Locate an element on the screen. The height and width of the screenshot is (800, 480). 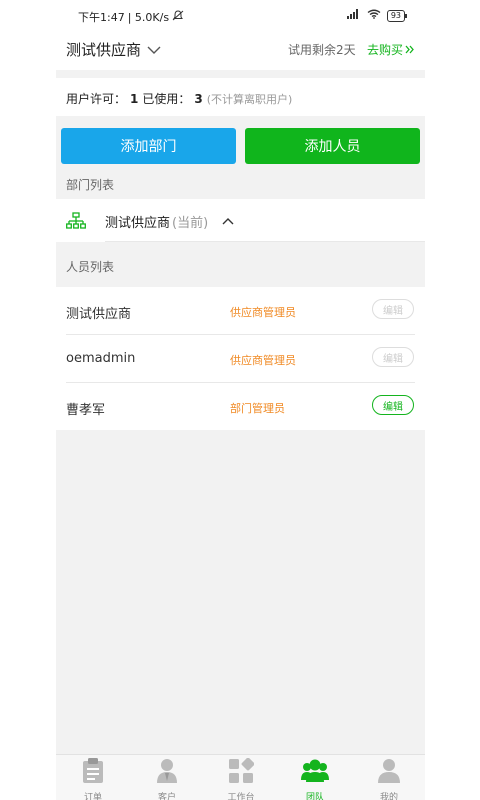
action-buttons: 添加部门 添加人员 is located at coordinates (240, 145).